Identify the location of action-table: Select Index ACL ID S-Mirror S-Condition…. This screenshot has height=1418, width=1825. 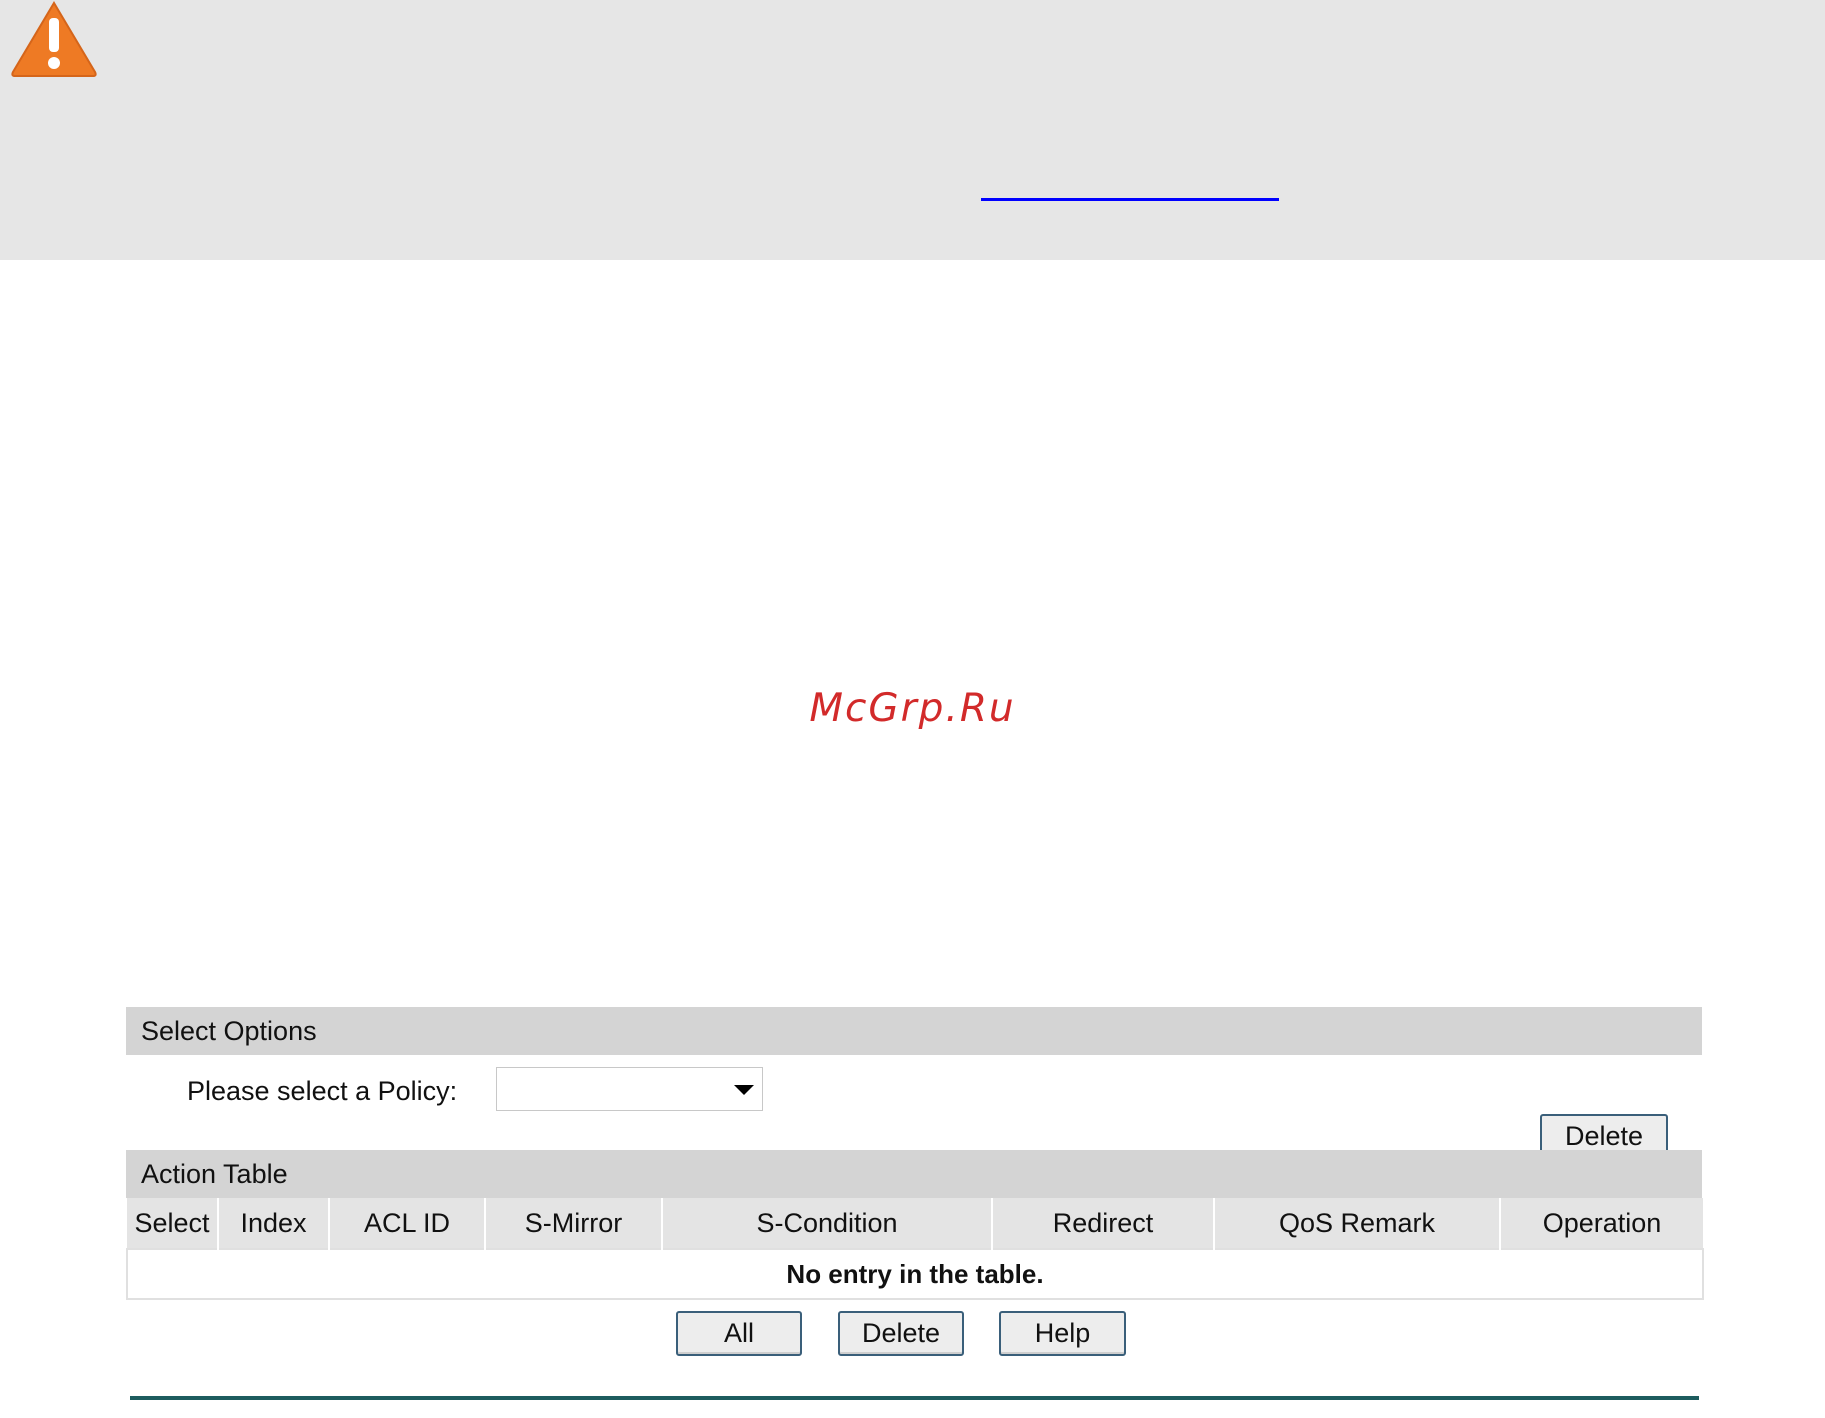
(915, 1249).